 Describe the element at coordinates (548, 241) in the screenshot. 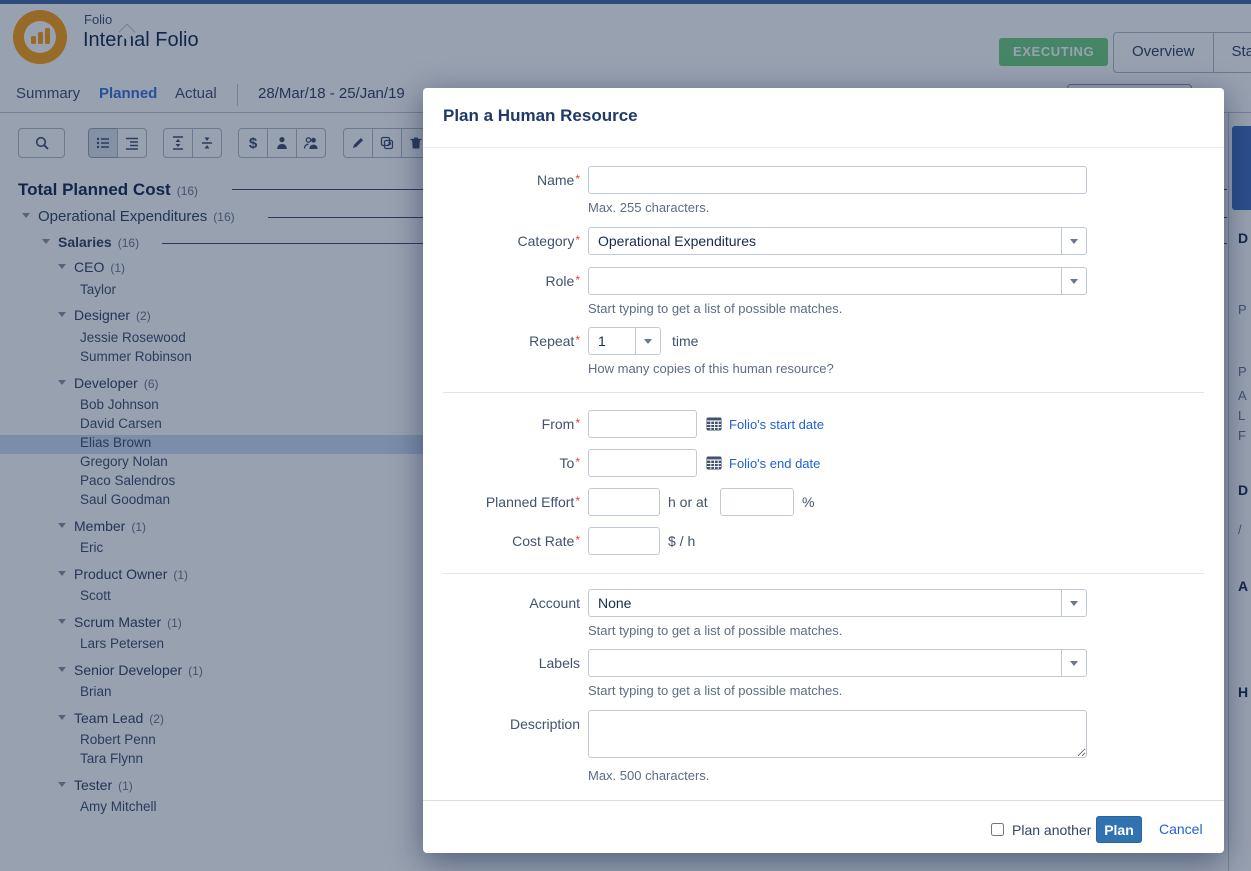

I see `category-label: Category*` at that location.